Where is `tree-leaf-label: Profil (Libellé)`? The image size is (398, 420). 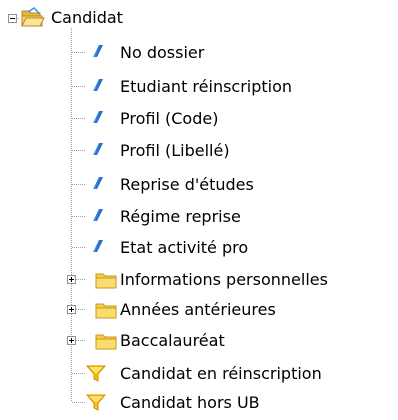
tree-leaf-label: Profil (Libellé) is located at coordinates (175, 150).